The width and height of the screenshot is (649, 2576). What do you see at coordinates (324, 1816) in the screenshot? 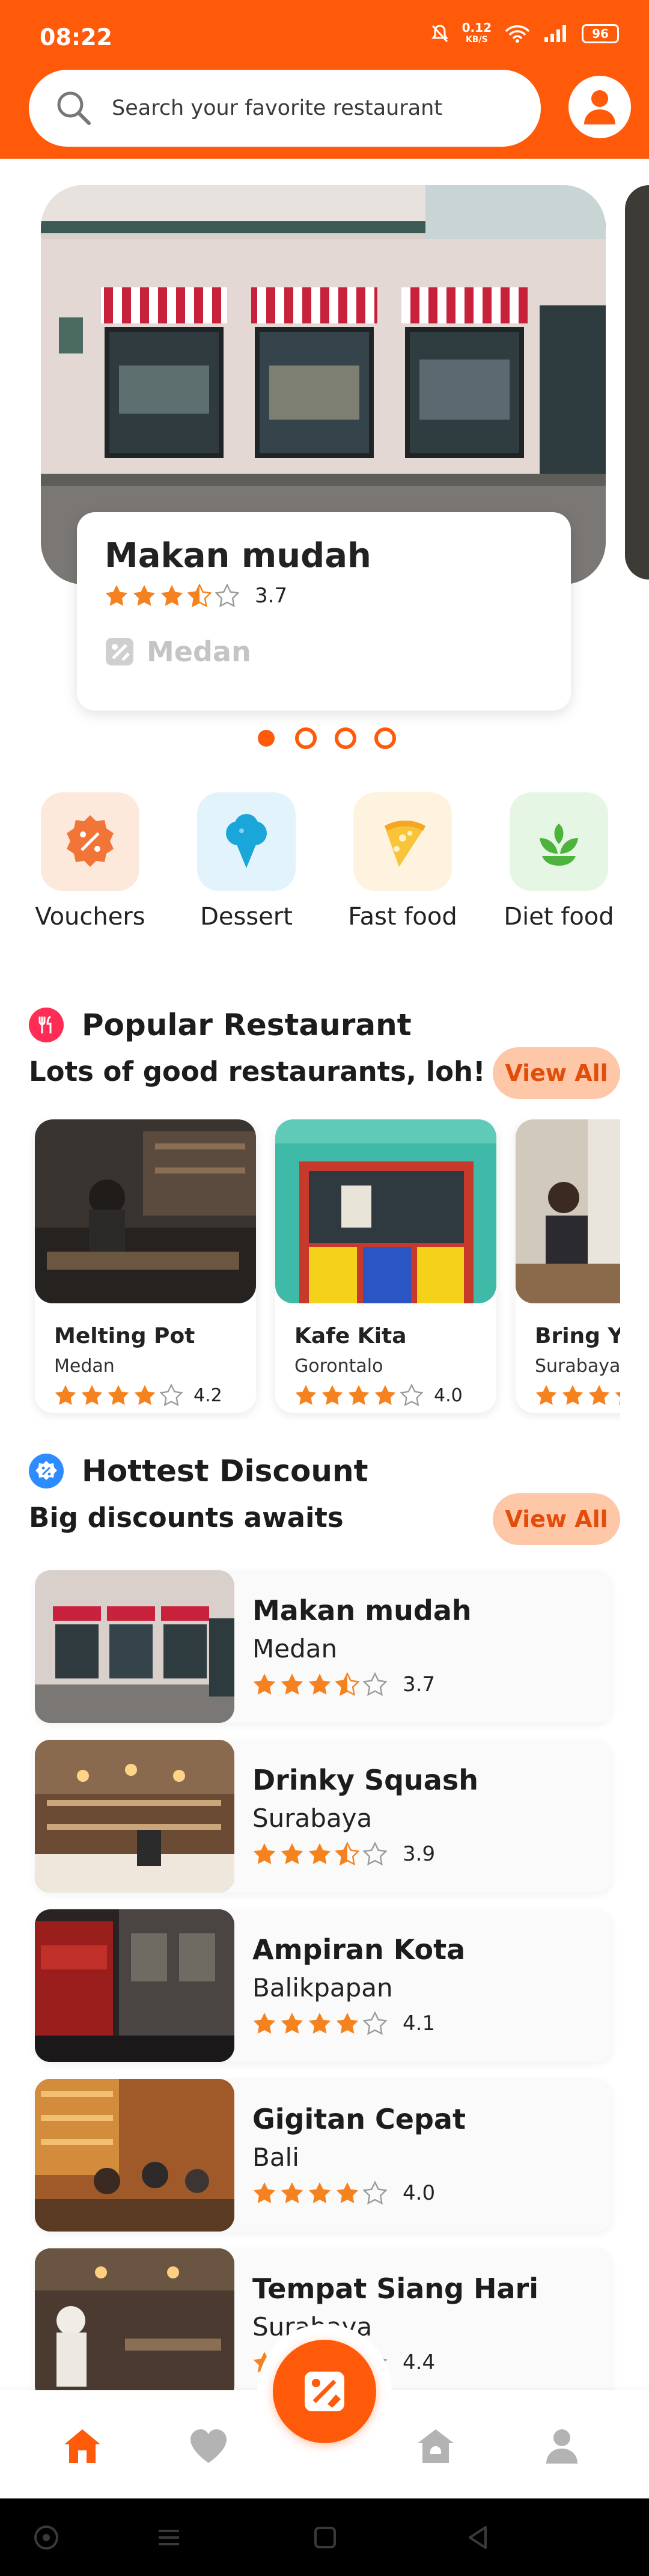
I see `discount-item: Drinky Squash Surabaya 3.9` at bounding box center [324, 1816].